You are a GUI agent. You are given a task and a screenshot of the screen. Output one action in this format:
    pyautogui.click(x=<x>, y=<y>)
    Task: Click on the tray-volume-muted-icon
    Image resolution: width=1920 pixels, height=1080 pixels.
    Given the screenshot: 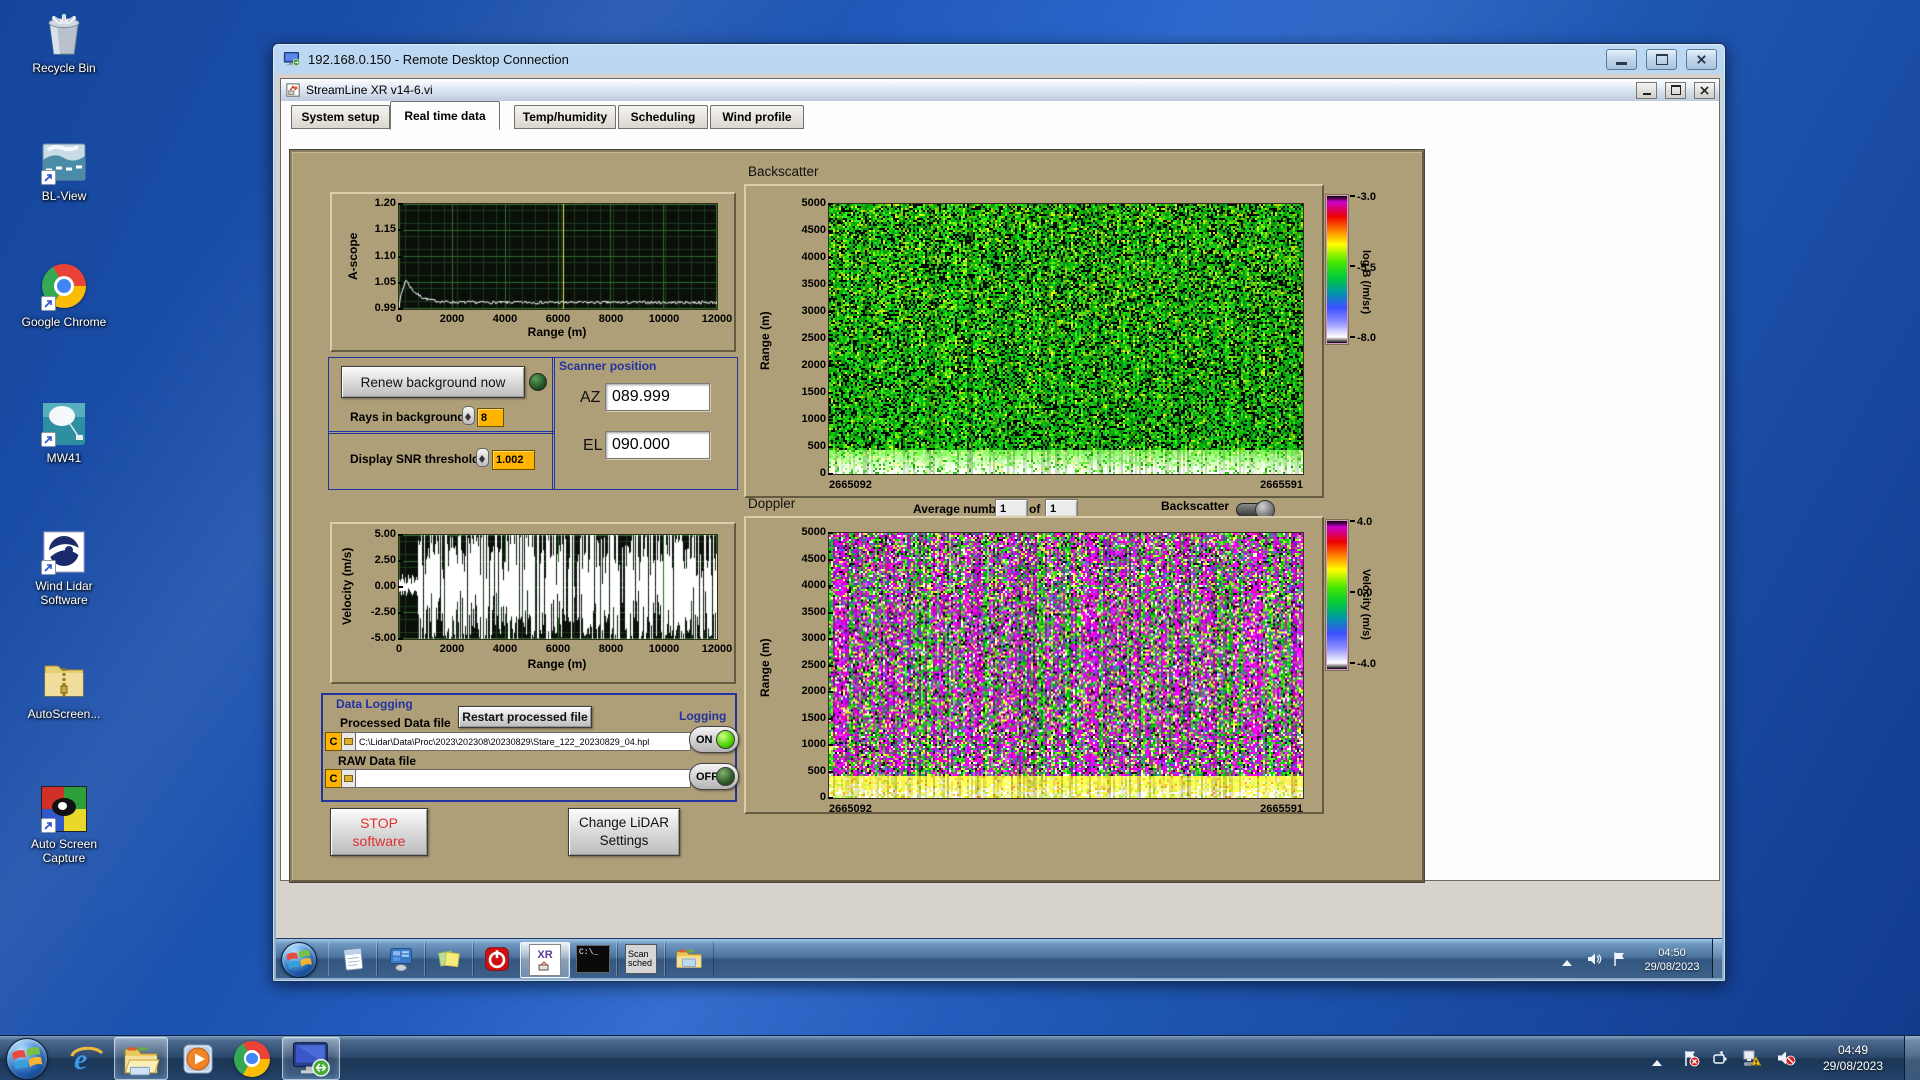 What is the action you would take?
    pyautogui.click(x=1786, y=1060)
    